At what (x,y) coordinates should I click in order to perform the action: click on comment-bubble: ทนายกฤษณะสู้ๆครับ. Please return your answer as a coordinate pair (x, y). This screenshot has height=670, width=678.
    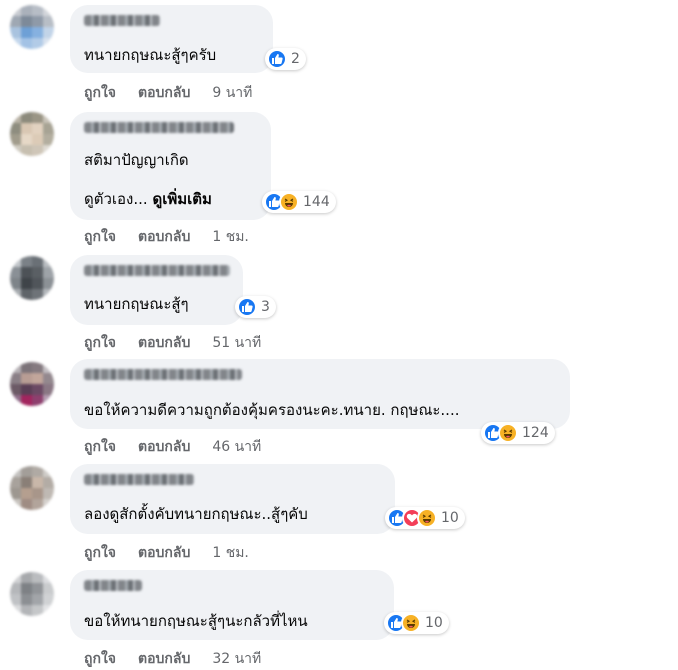
    Looking at the image, I should click on (171, 39).